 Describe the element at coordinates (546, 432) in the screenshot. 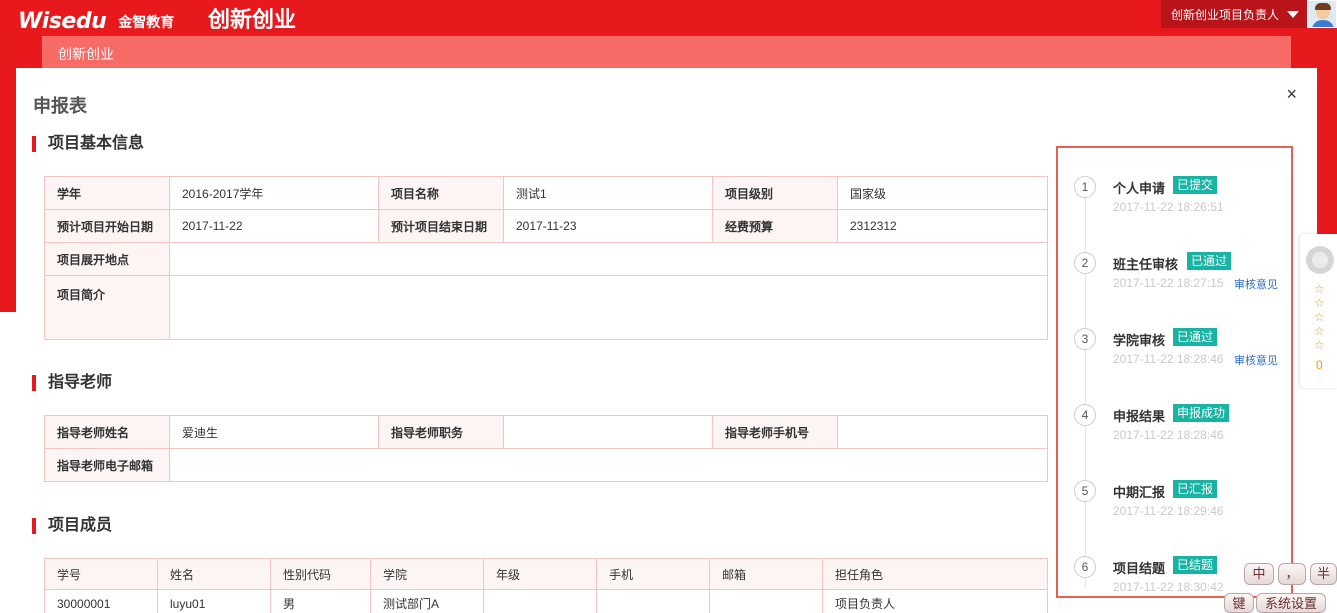

I see `table-row: 指导老师姓名 爱迪生 指导老师职务 指导老师手机号` at that location.